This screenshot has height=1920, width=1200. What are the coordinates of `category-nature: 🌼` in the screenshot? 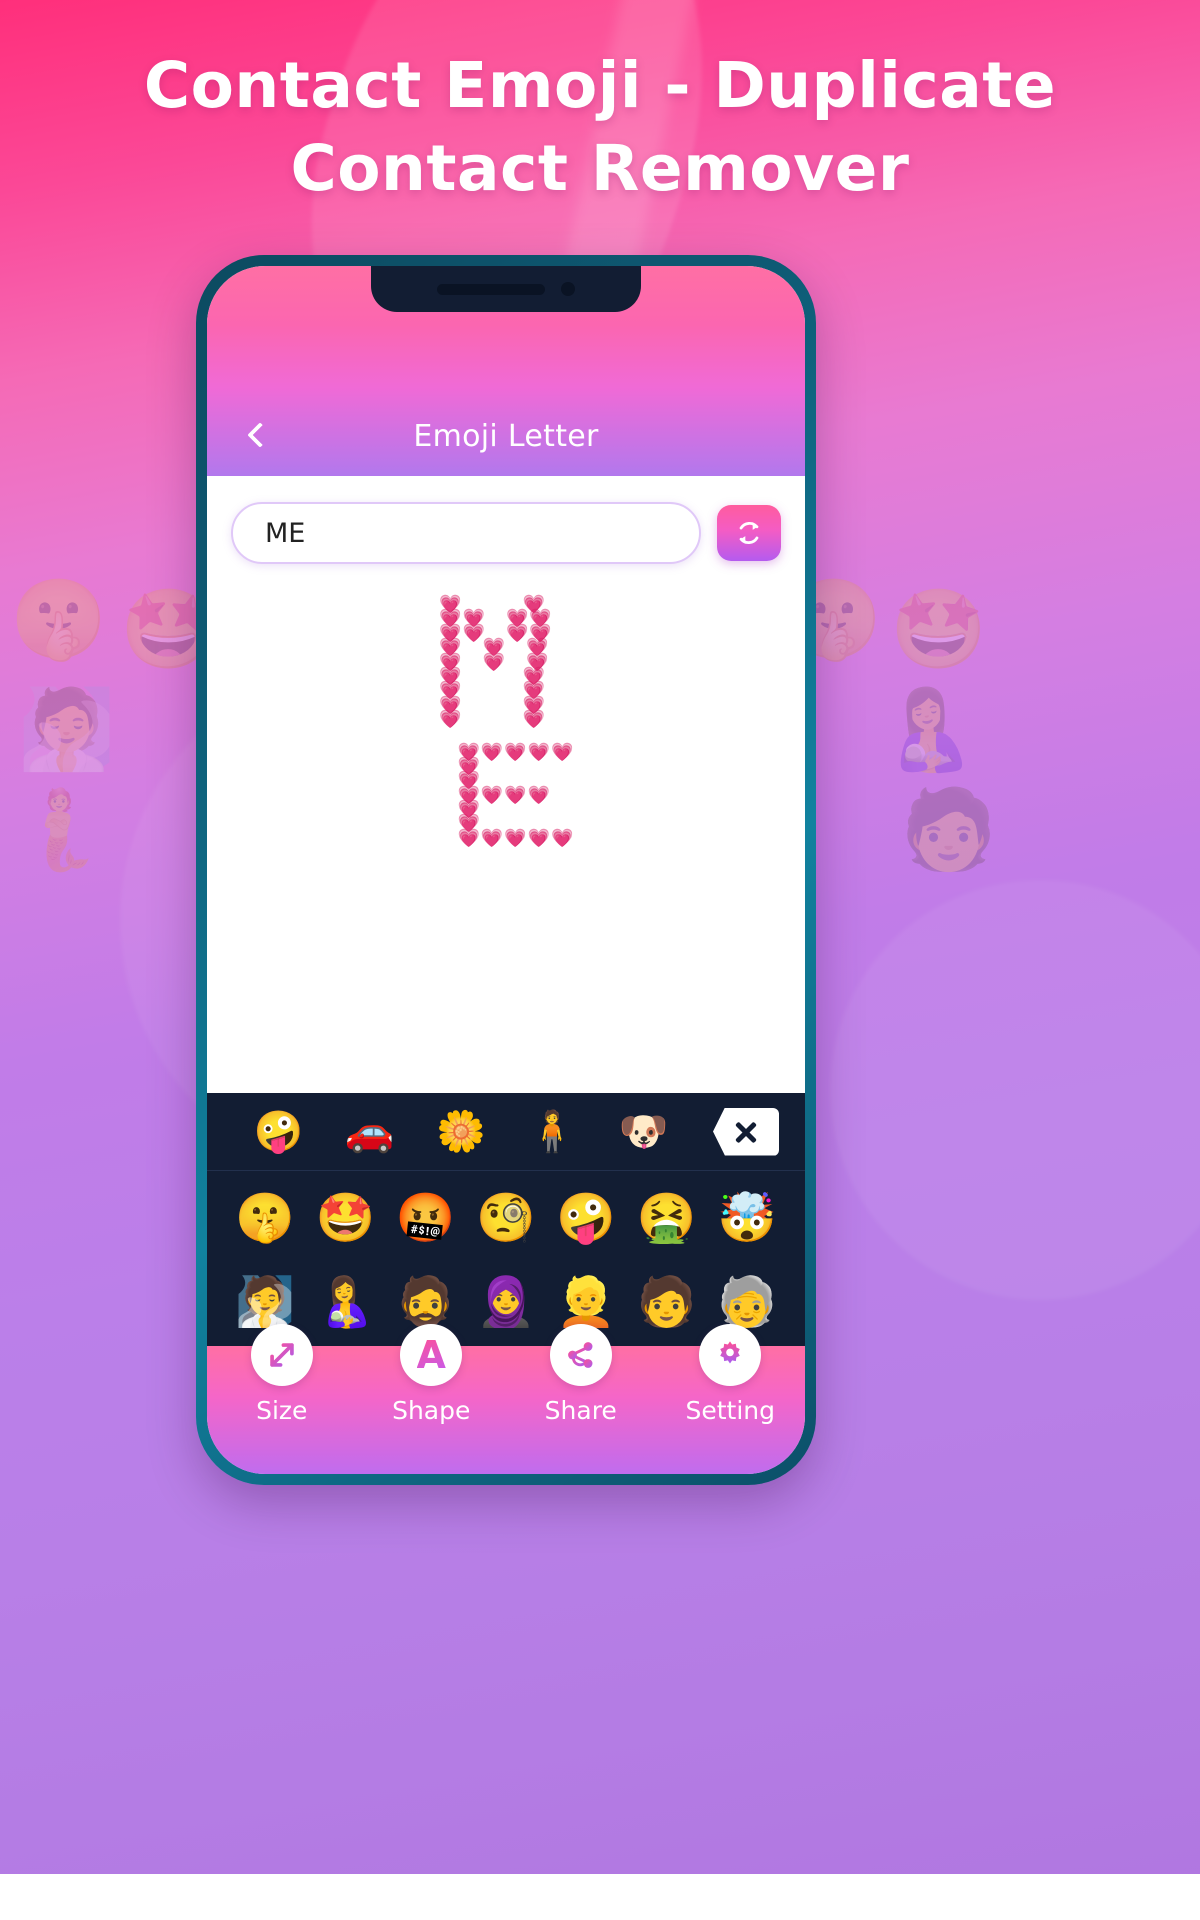 It's located at (460, 1132).